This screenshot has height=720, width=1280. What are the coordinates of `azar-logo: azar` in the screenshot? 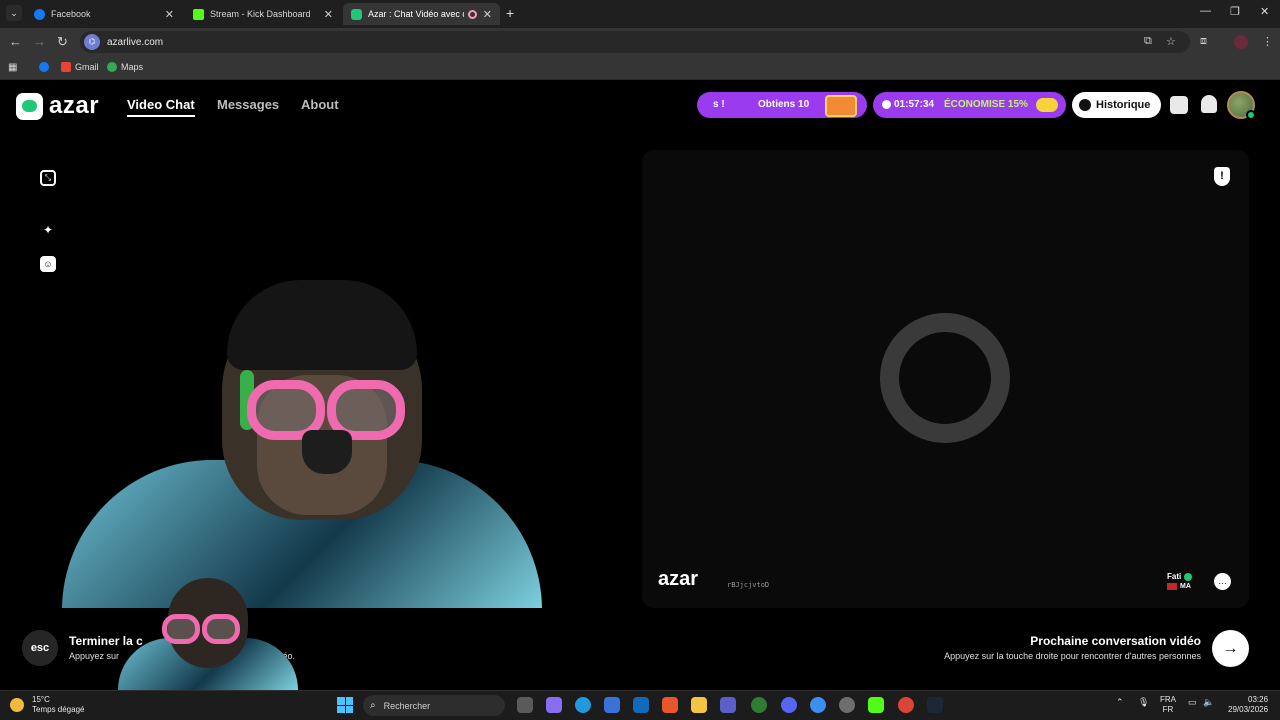 It's located at (57, 106).